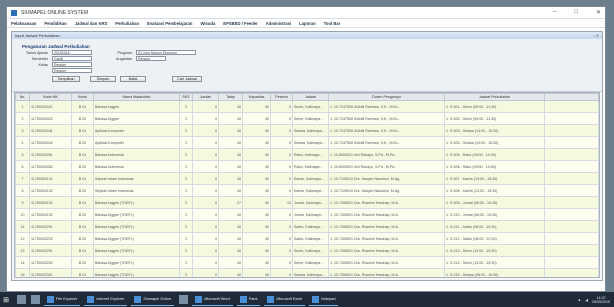 The height and width of the screenshot is (307, 614). Describe the element at coordinates (187, 79) in the screenshot. I see `cari-jadwal-button: Cari Jadwal` at that location.